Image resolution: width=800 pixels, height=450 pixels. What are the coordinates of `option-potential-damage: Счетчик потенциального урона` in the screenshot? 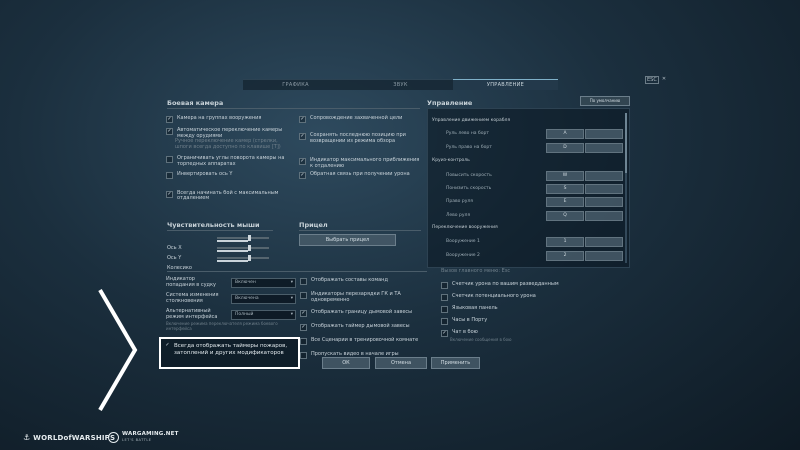 It's located at (511, 297).